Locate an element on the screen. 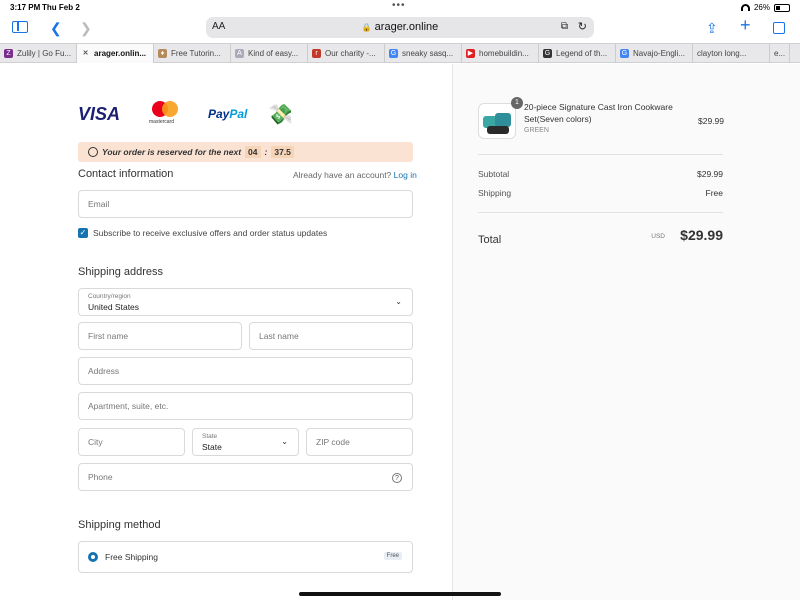 The height and width of the screenshot is (600, 800). shipping-price-badge: Free is located at coordinates (392, 556).